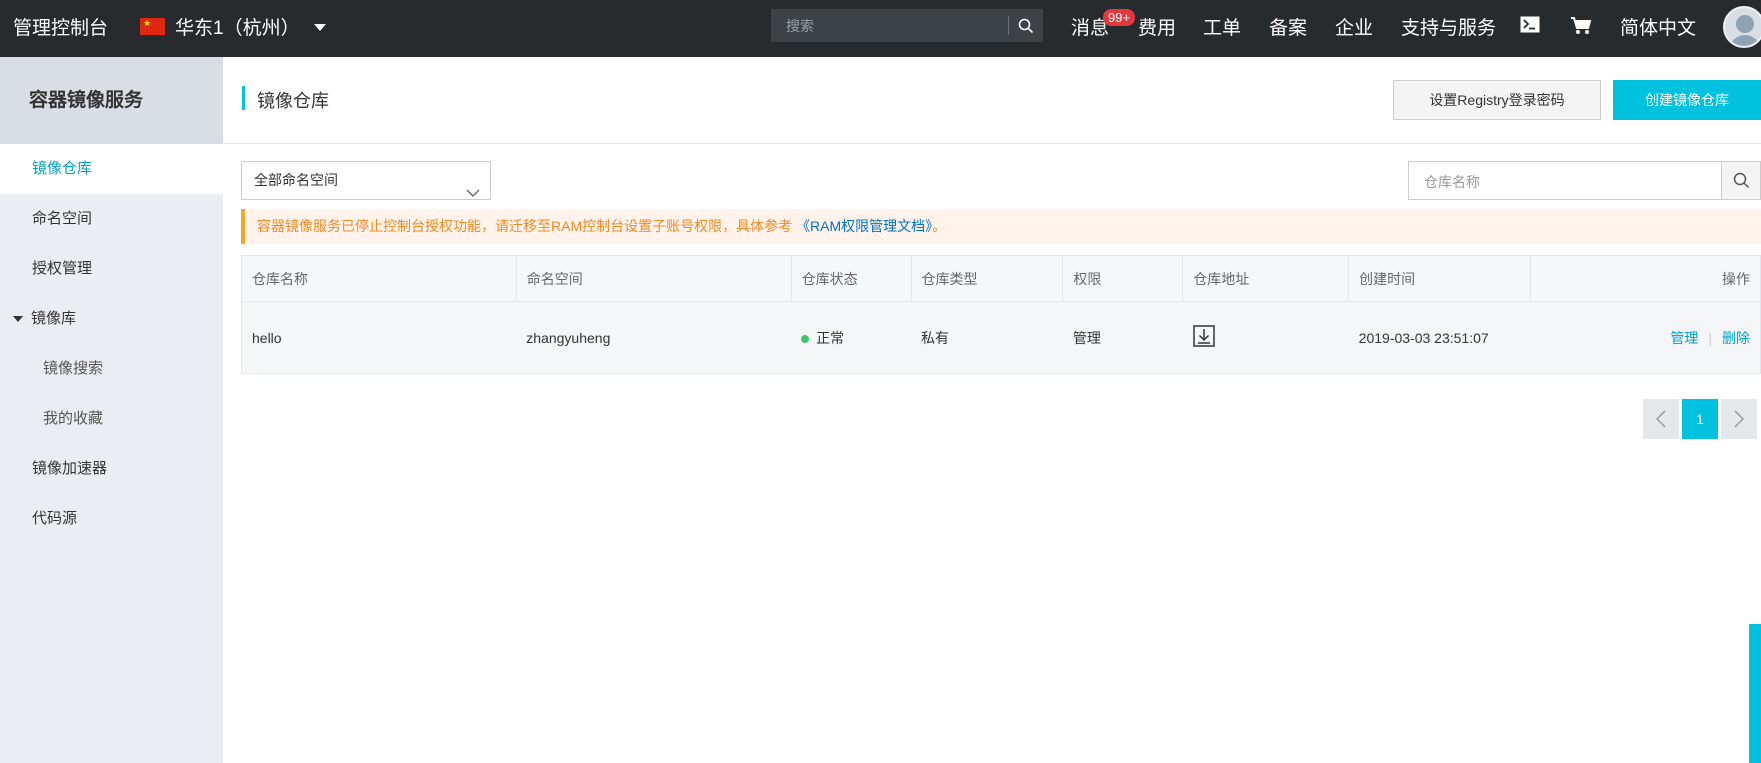 The width and height of the screenshot is (1761, 763). I want to click on repository-search-input: 仓库名称, so click(1452, 182).